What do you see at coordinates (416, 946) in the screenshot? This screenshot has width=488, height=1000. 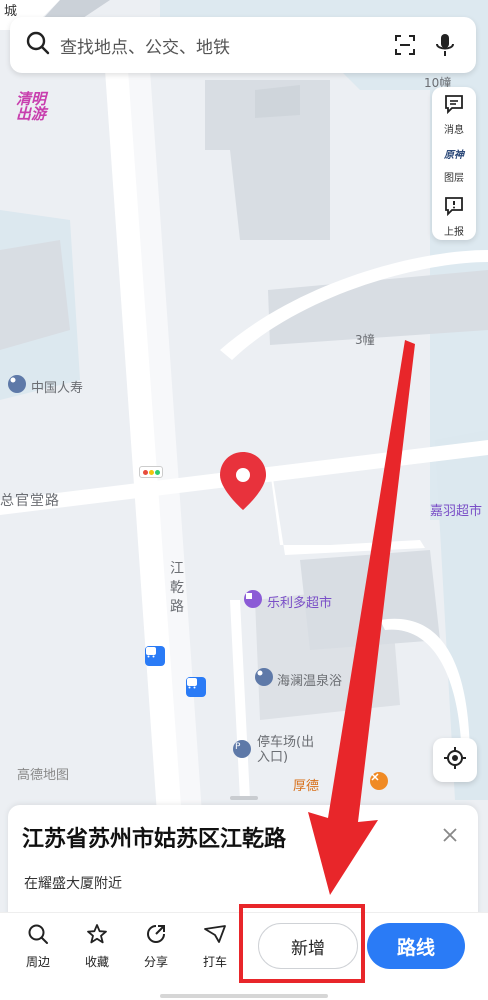 I see `route-button: 路线` at bounding box center [416, 946].